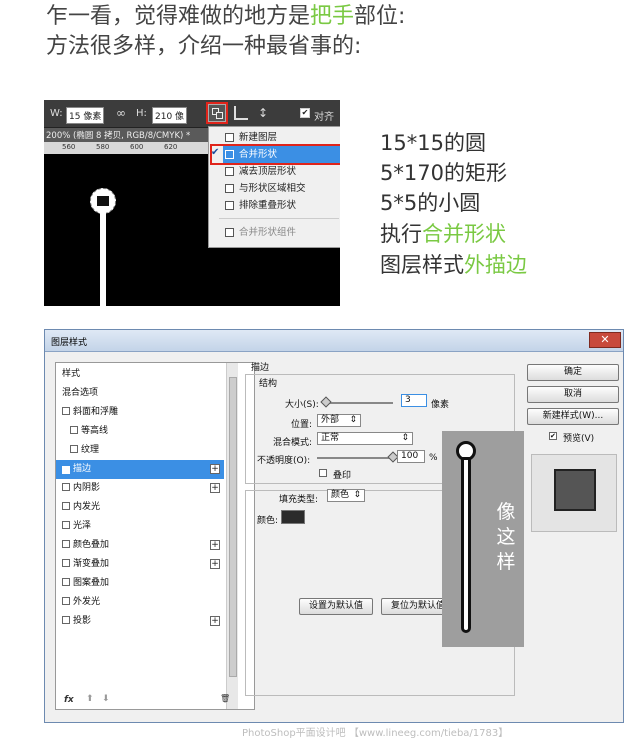 This screenshot has height=750, width=630. I want to click on step-5: 图层样式外描边, so click(453, 265).